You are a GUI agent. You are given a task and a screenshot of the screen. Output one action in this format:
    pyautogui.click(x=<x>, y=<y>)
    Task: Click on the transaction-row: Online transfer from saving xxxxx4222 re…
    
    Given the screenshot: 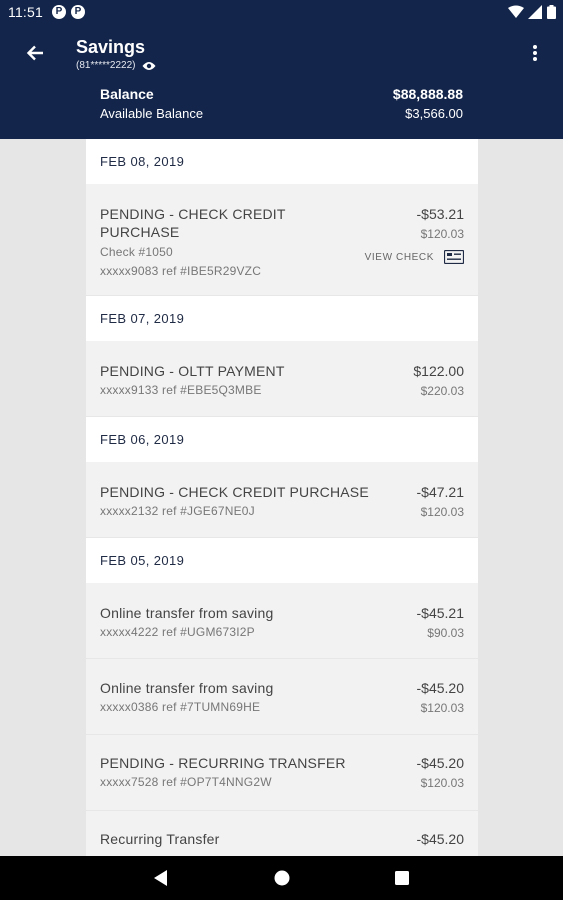 What is the action you would take?
    pyautogui.click(x=282, y=621)
    